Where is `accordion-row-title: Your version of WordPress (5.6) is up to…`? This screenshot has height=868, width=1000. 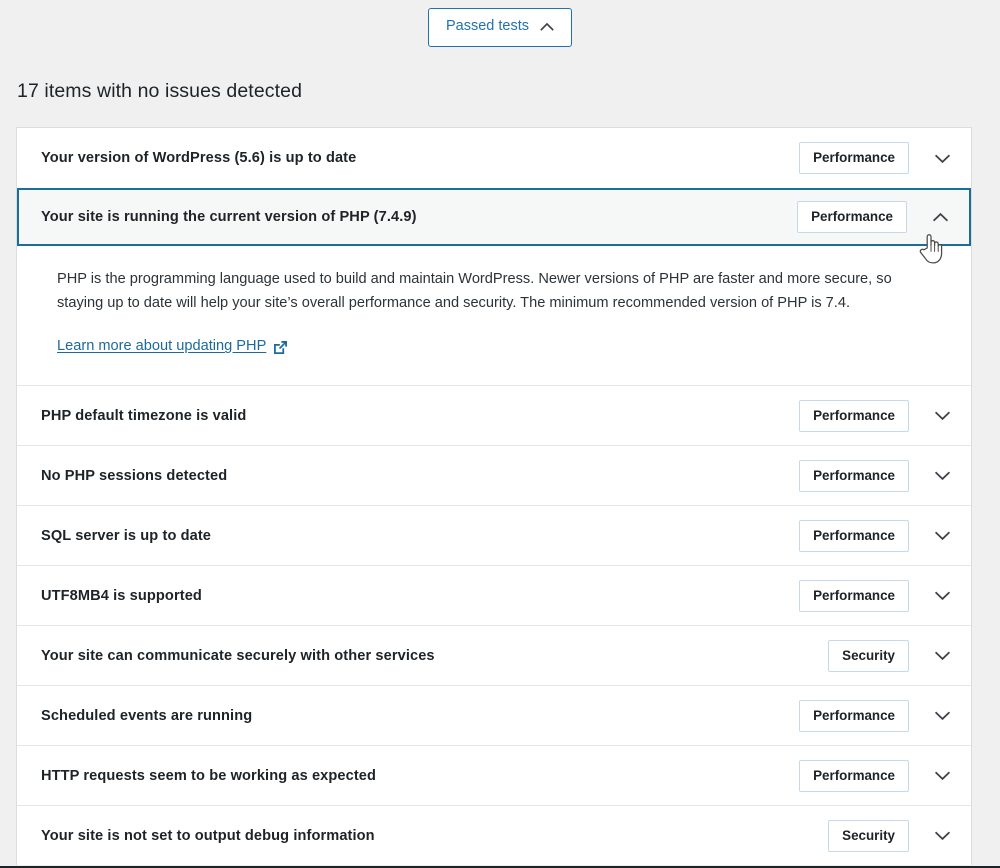
accordion-row-title: Your version of WordPress (5.6) is up to… is located at coordinates (199, 158).